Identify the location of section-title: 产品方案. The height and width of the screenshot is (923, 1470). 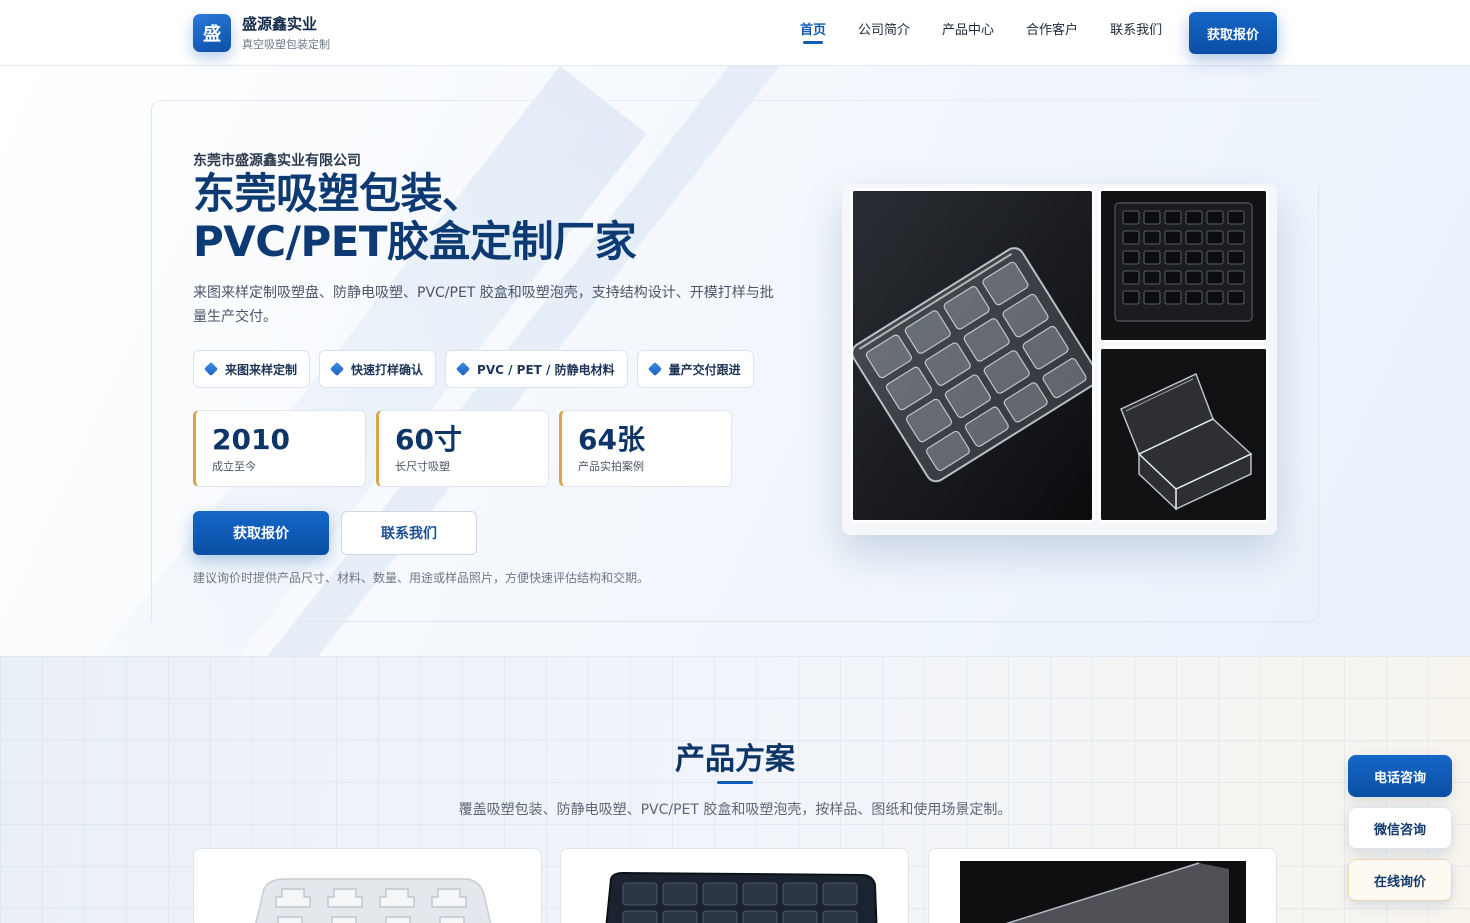
(735, 759).